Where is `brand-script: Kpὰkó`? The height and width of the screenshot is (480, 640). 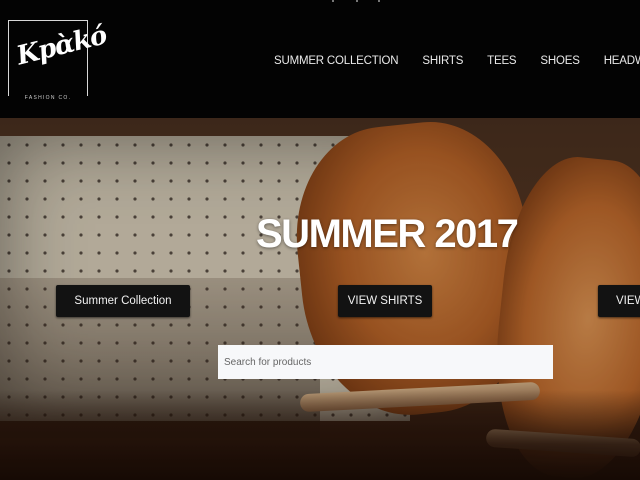 brand-script: Kpὰkó is located at coordinates (61, 46).